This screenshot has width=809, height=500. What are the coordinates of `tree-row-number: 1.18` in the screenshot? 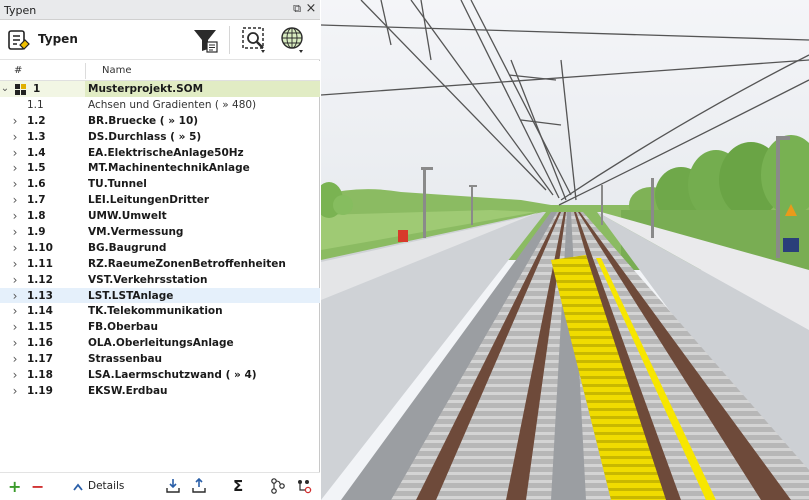 It's located at (40, 375).